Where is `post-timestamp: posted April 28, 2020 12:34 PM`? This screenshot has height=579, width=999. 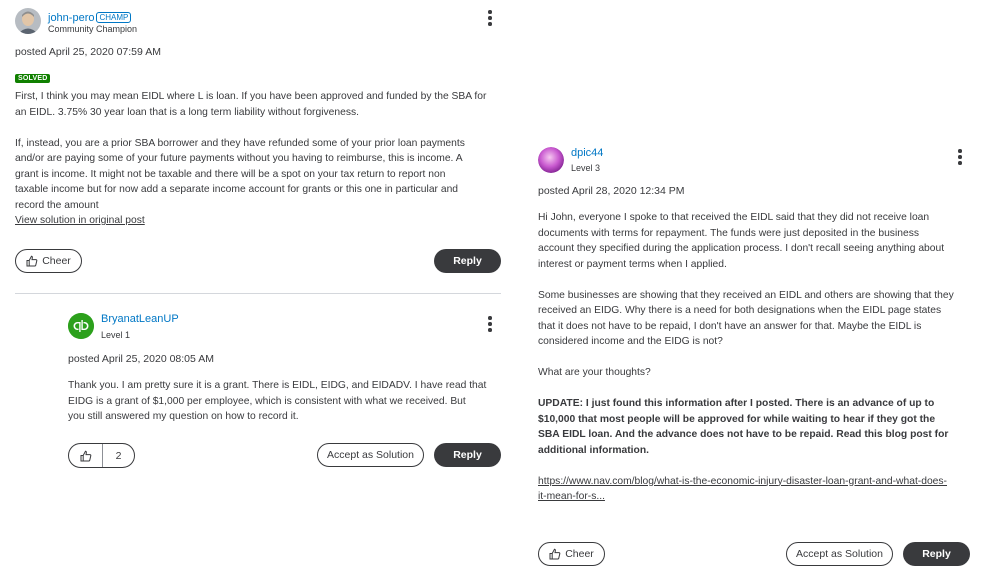
post-timestamp: posted April 28, 2020 12:34 PM is located at coordinates (611, 191).